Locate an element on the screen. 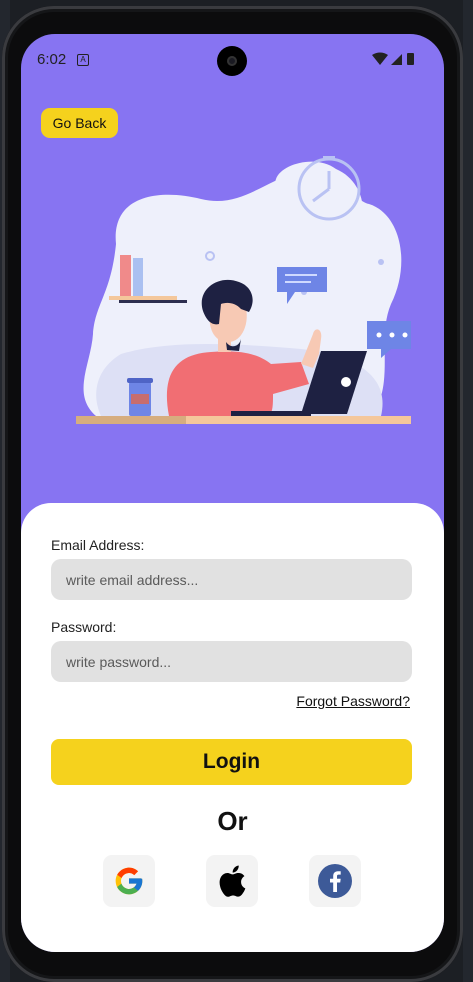 Image resolution: width=473 pixels, height=982 pixels. login-button: Login is located at coordinates (231, 762).